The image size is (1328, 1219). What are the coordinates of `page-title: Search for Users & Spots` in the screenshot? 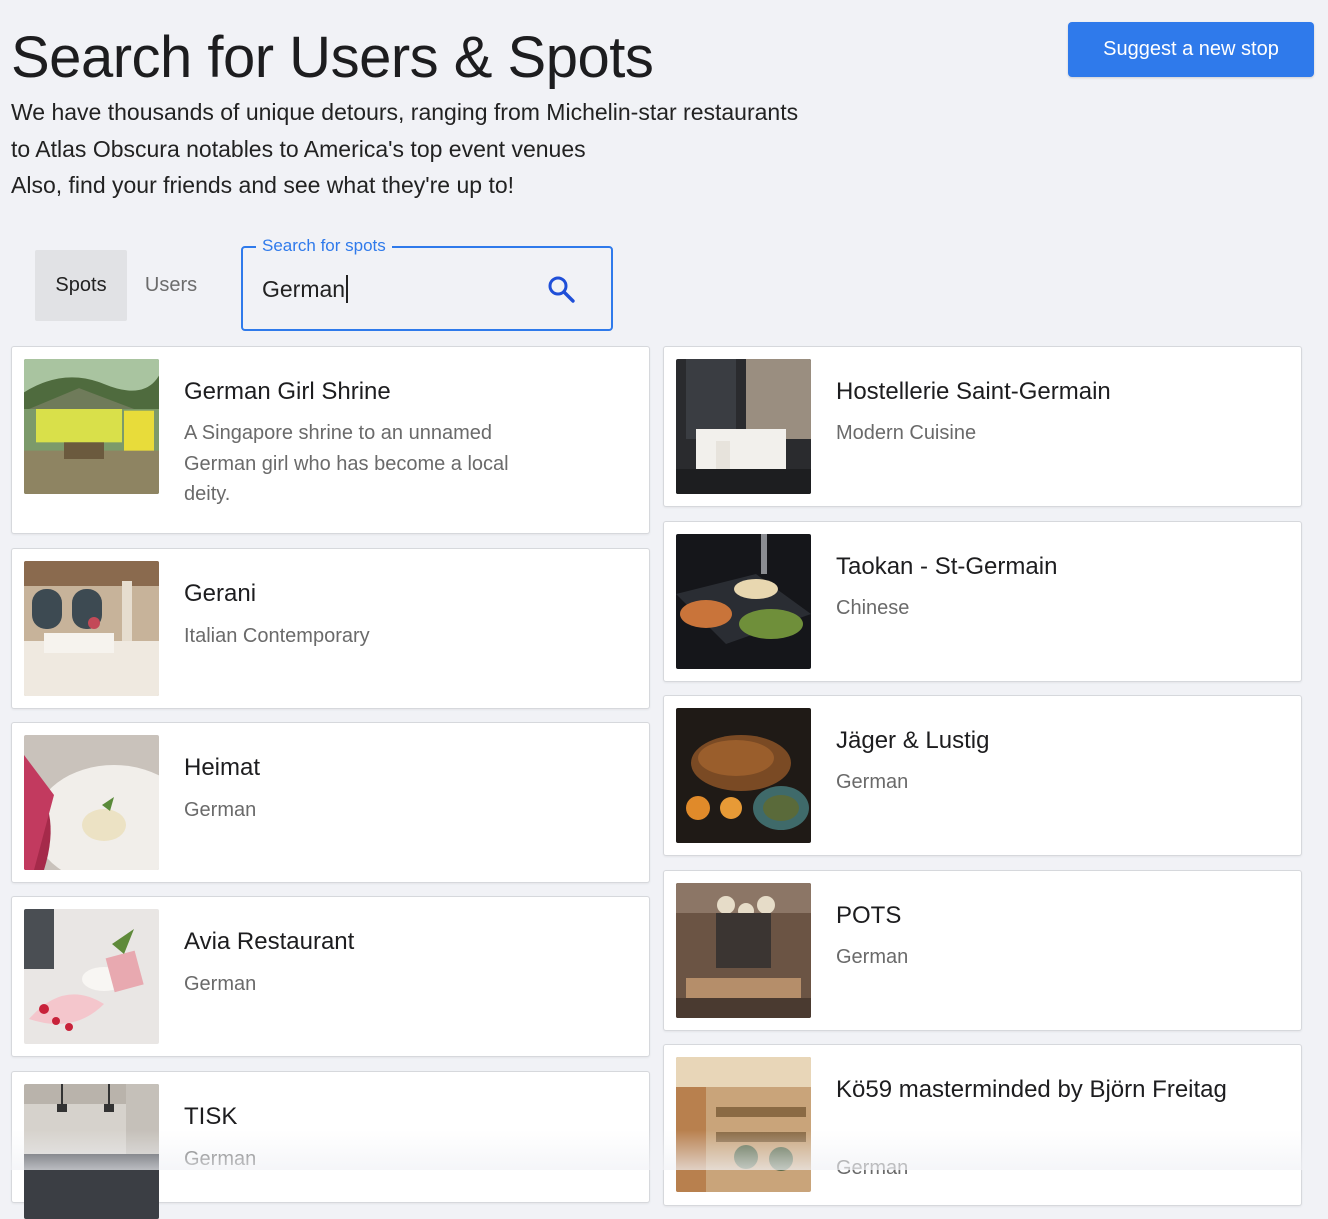 It's located at (332, 57).